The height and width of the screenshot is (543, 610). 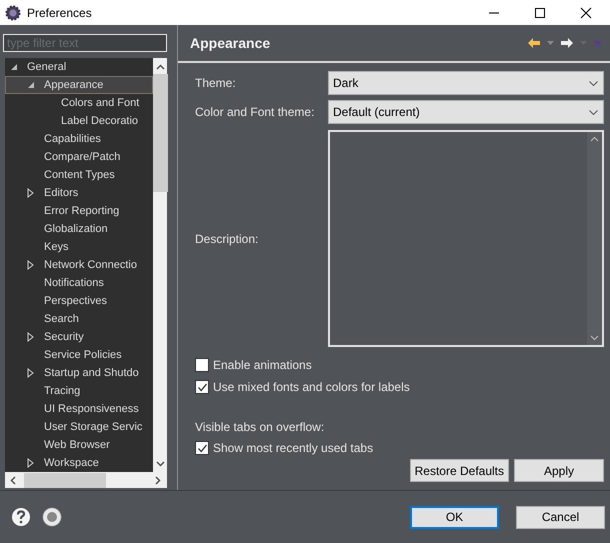 What do you see at coordinates (534, 43) in the screenshot?
I see `back-arrow-icon` at bounding box center [534, 43].